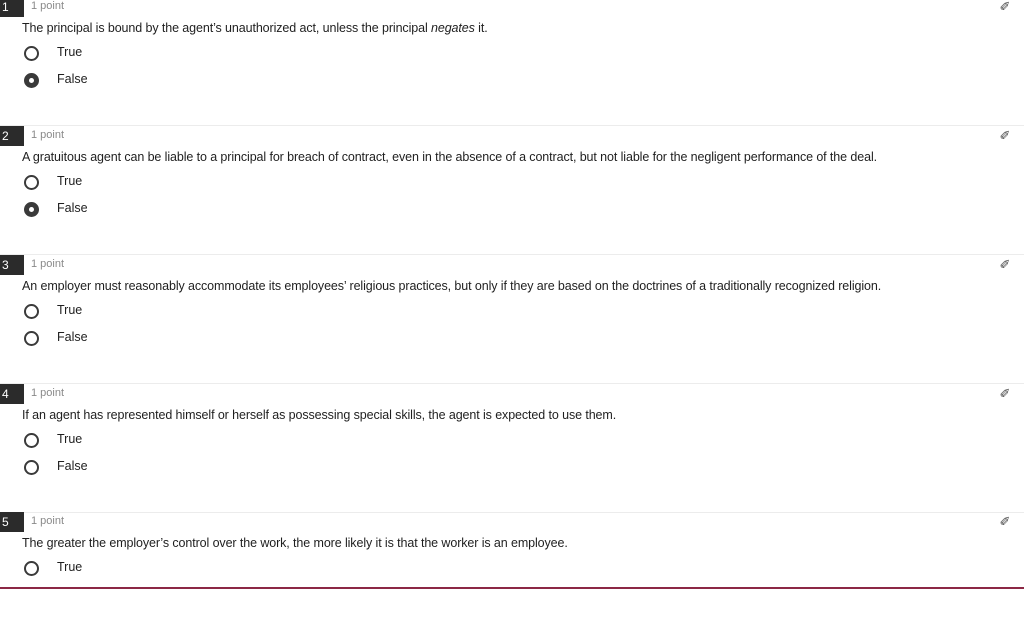 This screenshot has width=1024, height=641. I want to click on question-text-part: it., so click(481, 28).